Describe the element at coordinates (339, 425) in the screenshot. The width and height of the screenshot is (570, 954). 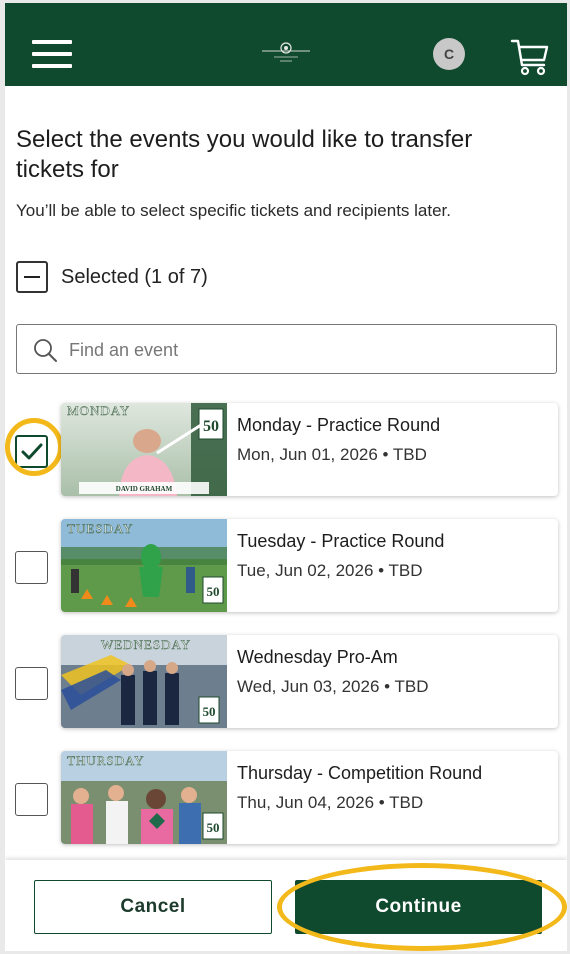
I see `event-name: Monday - Practice Round` at that location.